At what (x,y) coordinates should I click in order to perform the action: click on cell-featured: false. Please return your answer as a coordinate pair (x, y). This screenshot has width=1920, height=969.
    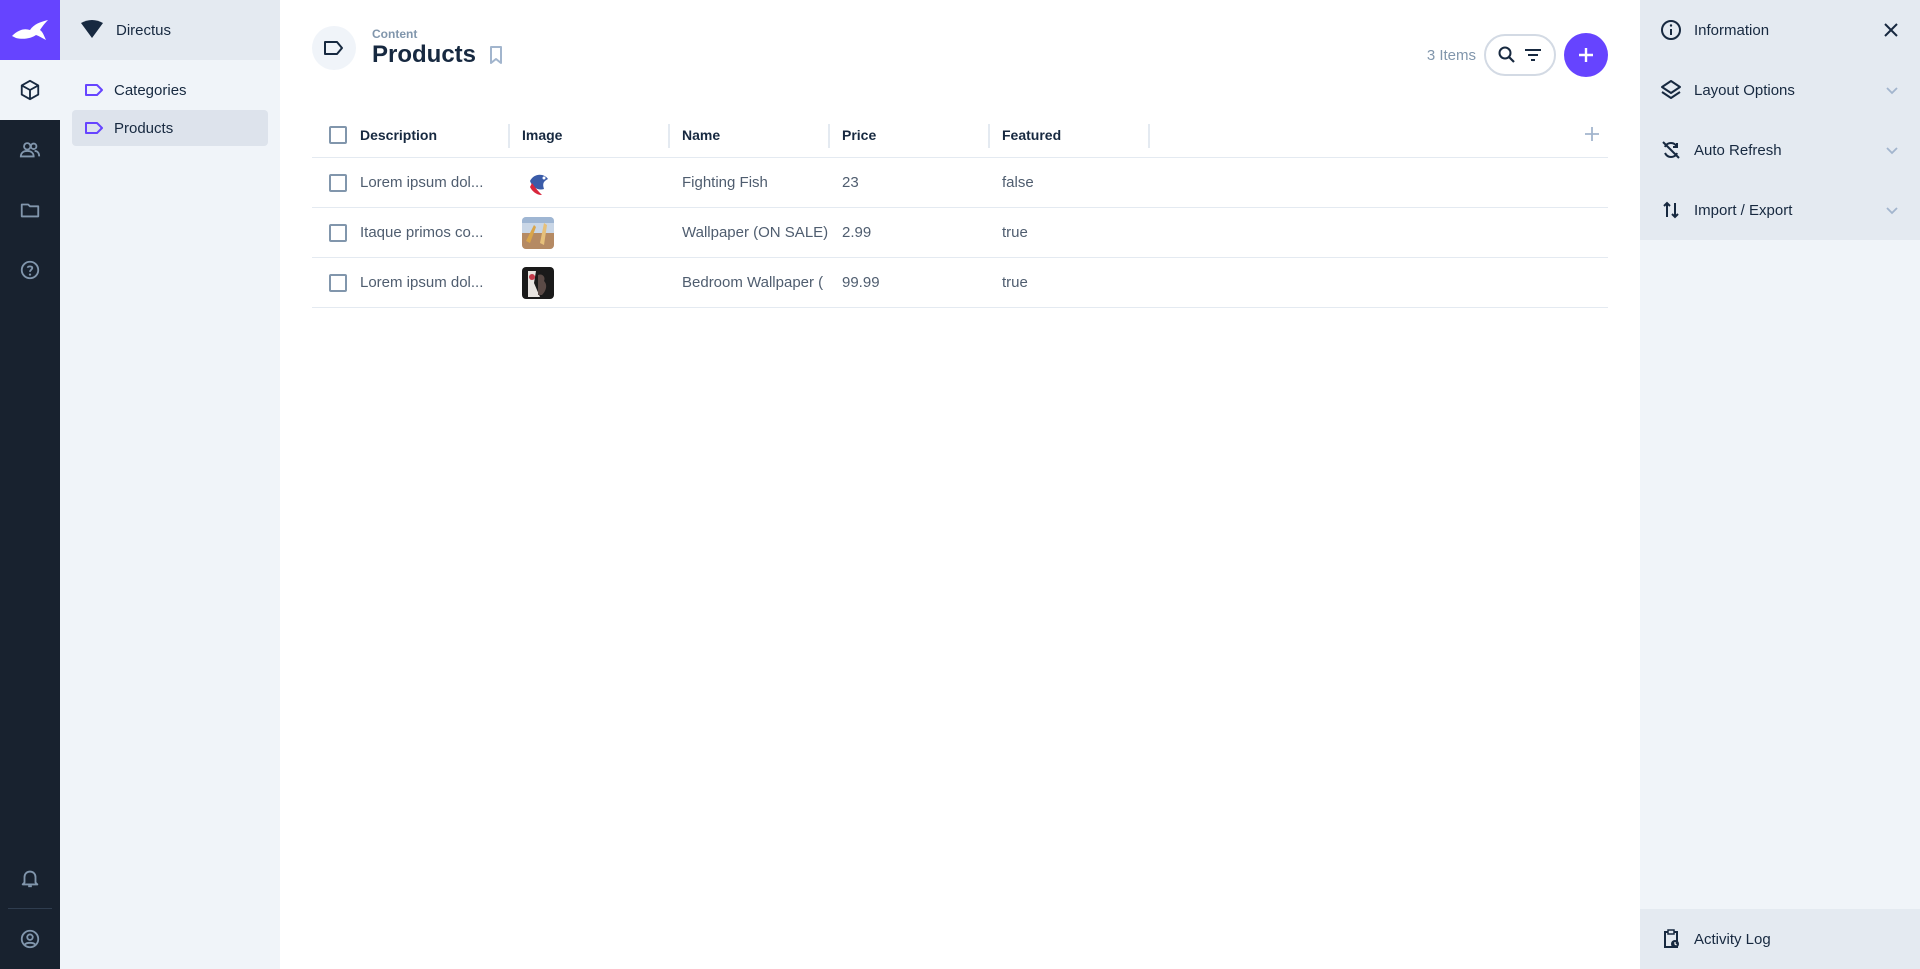
    Looking at the image, I should click on (1018, 182).